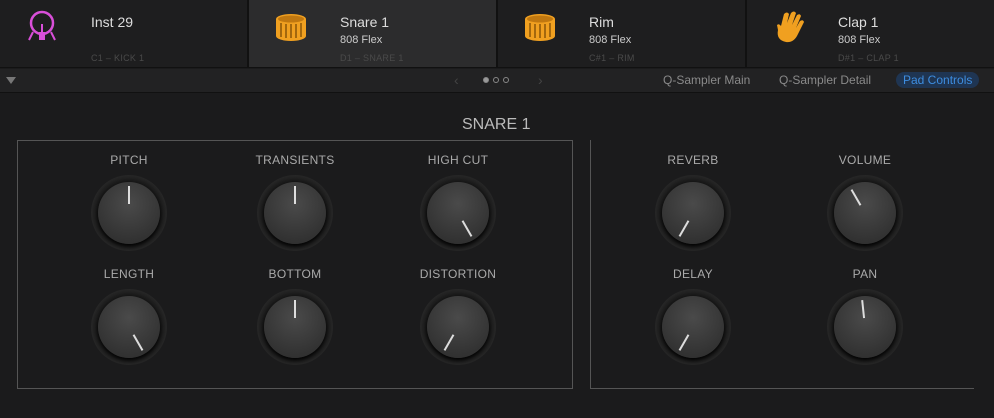  What do you see at coordinates (693, 160) in the screenshot?
I see `knob-label: REVERB` at bounding box center [693, 160].